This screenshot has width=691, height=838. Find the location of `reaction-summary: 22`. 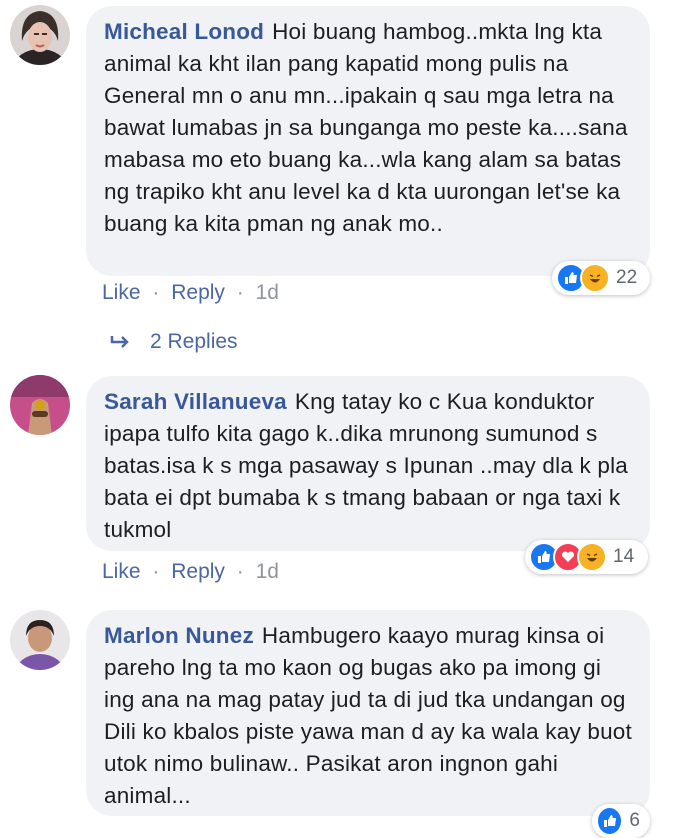

reaction-summary: 22 is located at coordinates (601, 278).